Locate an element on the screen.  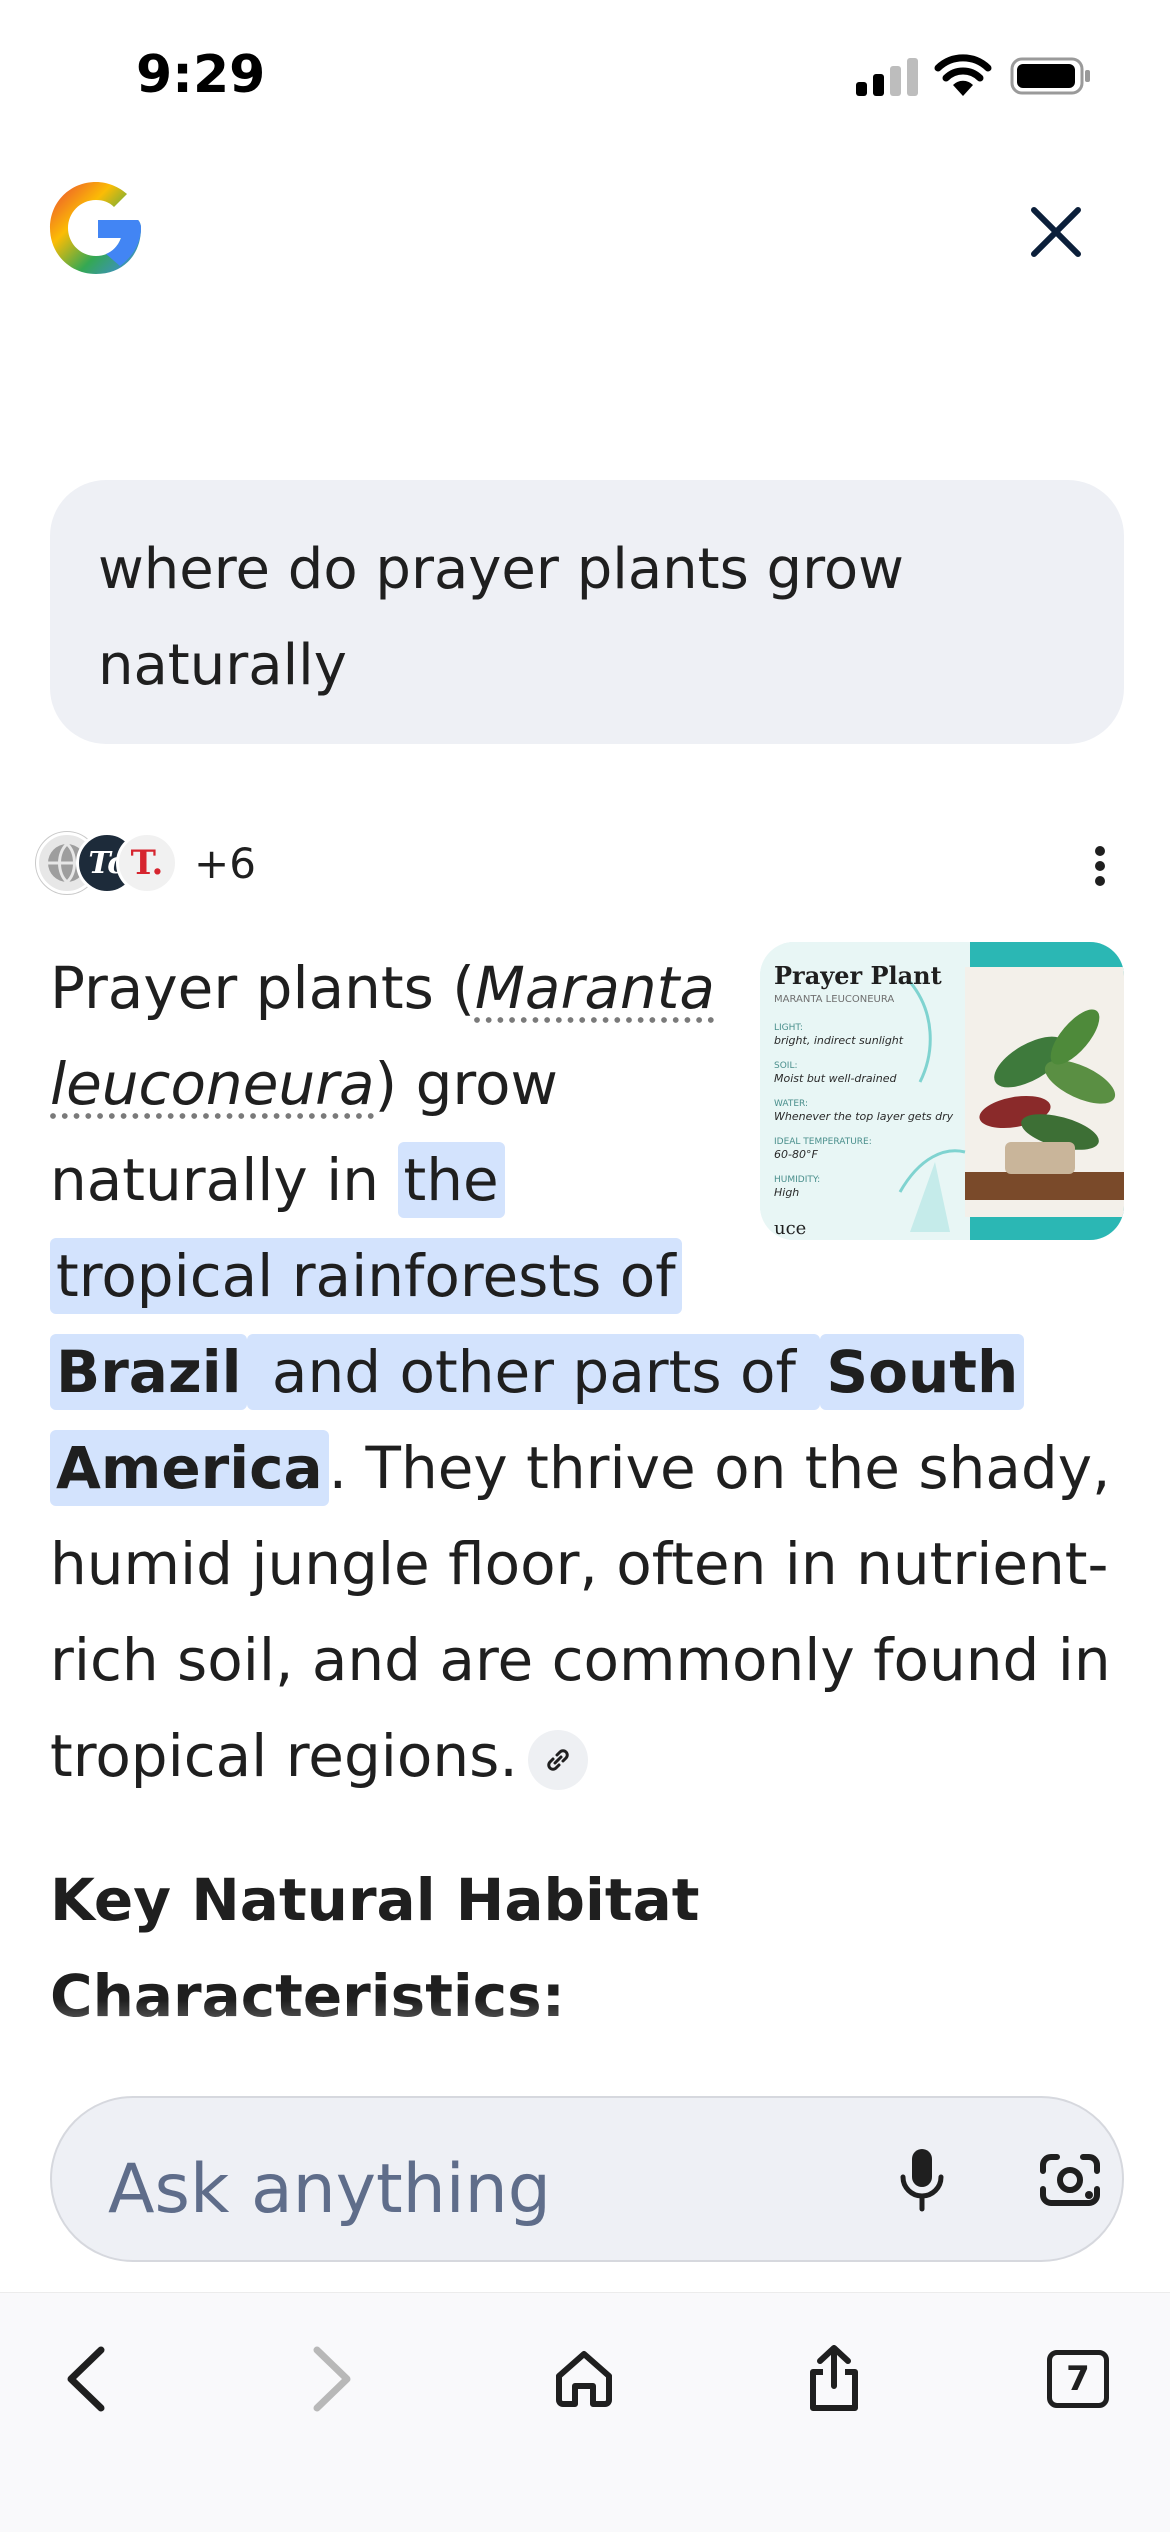
infographic-subtitle: MARANTA LEUCONEURA is located at coordinates (834, 999).